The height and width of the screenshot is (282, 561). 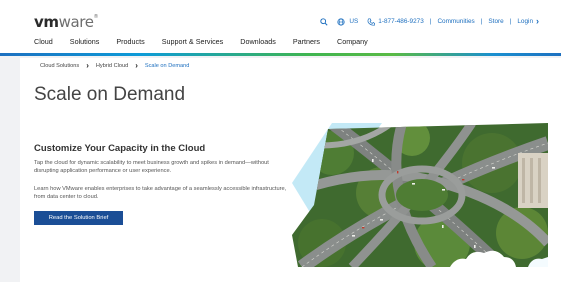 I want to click on login-label: Login, so click(x=525, y=21).